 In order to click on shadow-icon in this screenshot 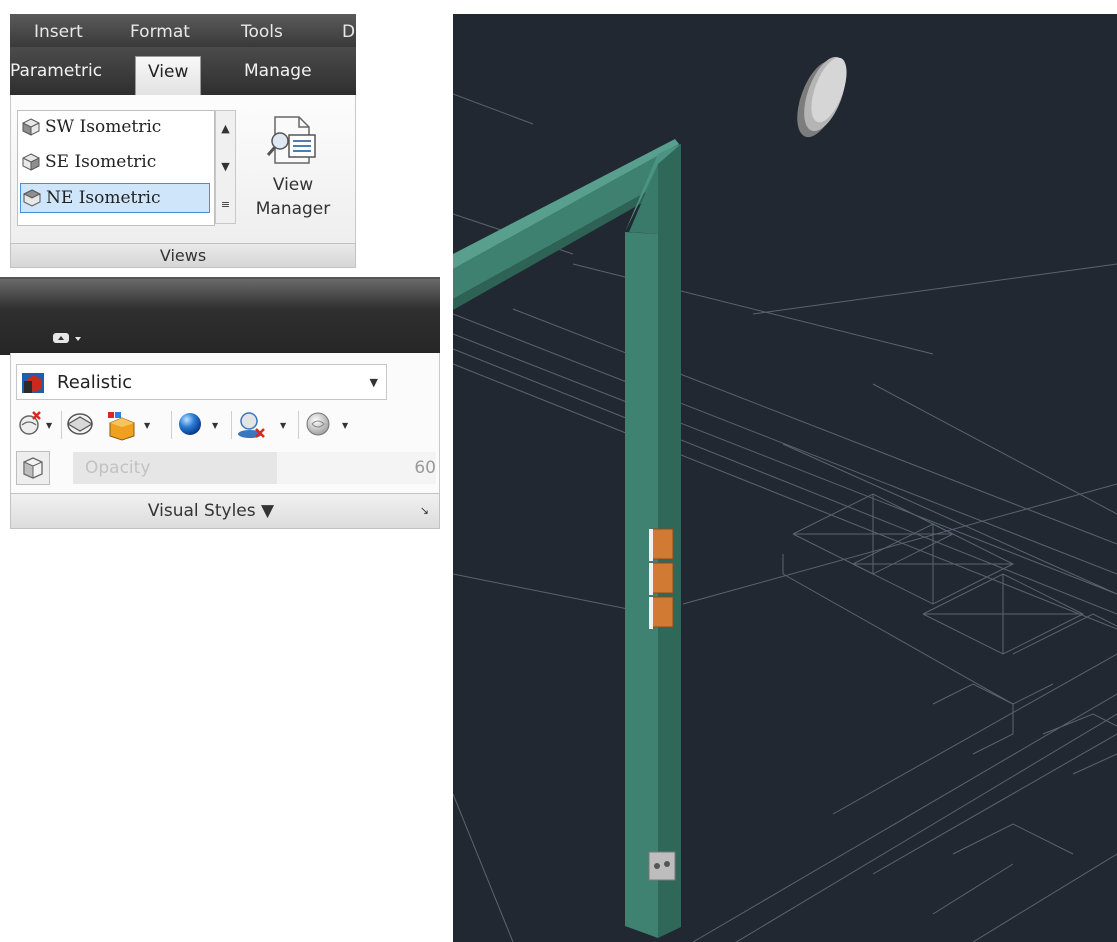, I will do `click(251, 425)`.